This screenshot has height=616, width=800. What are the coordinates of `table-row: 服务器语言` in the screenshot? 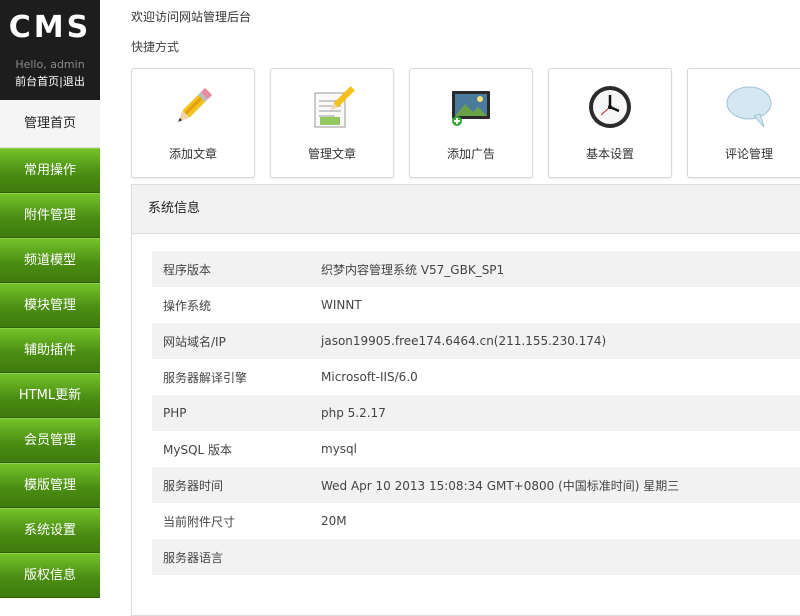 It's located at (476, 557).